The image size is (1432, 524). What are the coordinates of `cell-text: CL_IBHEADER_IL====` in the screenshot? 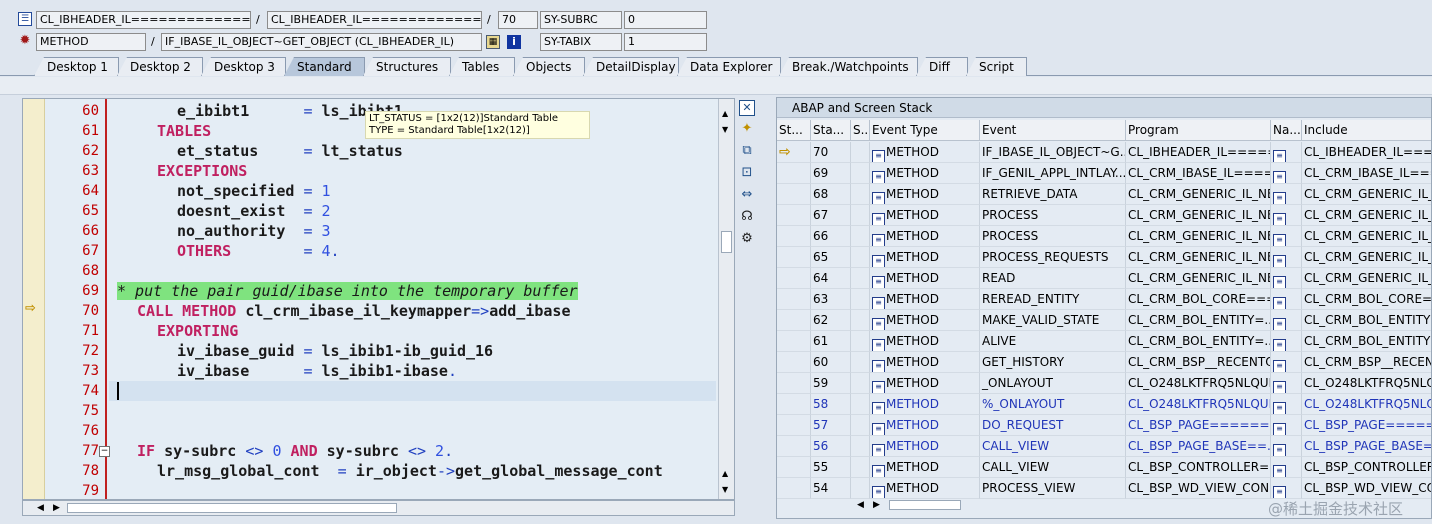 It's located at (1368, 152).